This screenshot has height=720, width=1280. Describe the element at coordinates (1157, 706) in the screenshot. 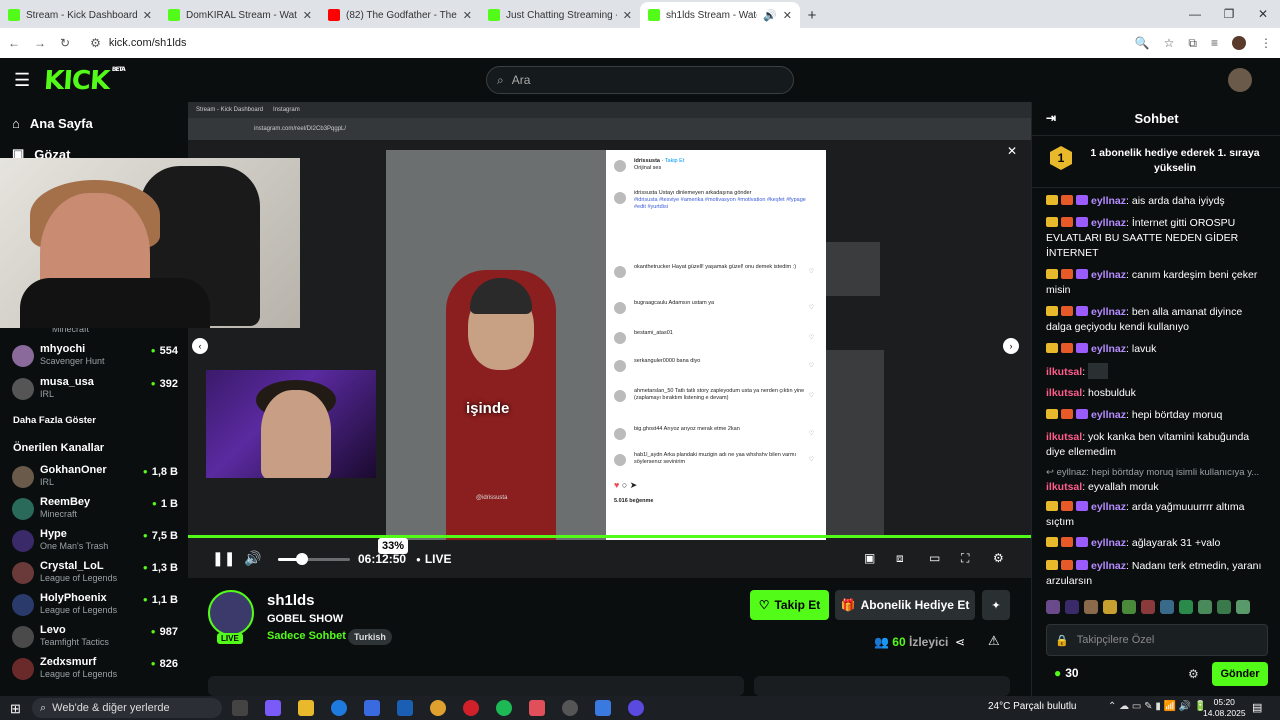

I see `system-tray-icons: ⌃ ☁ ▭ ✎ ▮ 📶 🔊 🔋` at that location.